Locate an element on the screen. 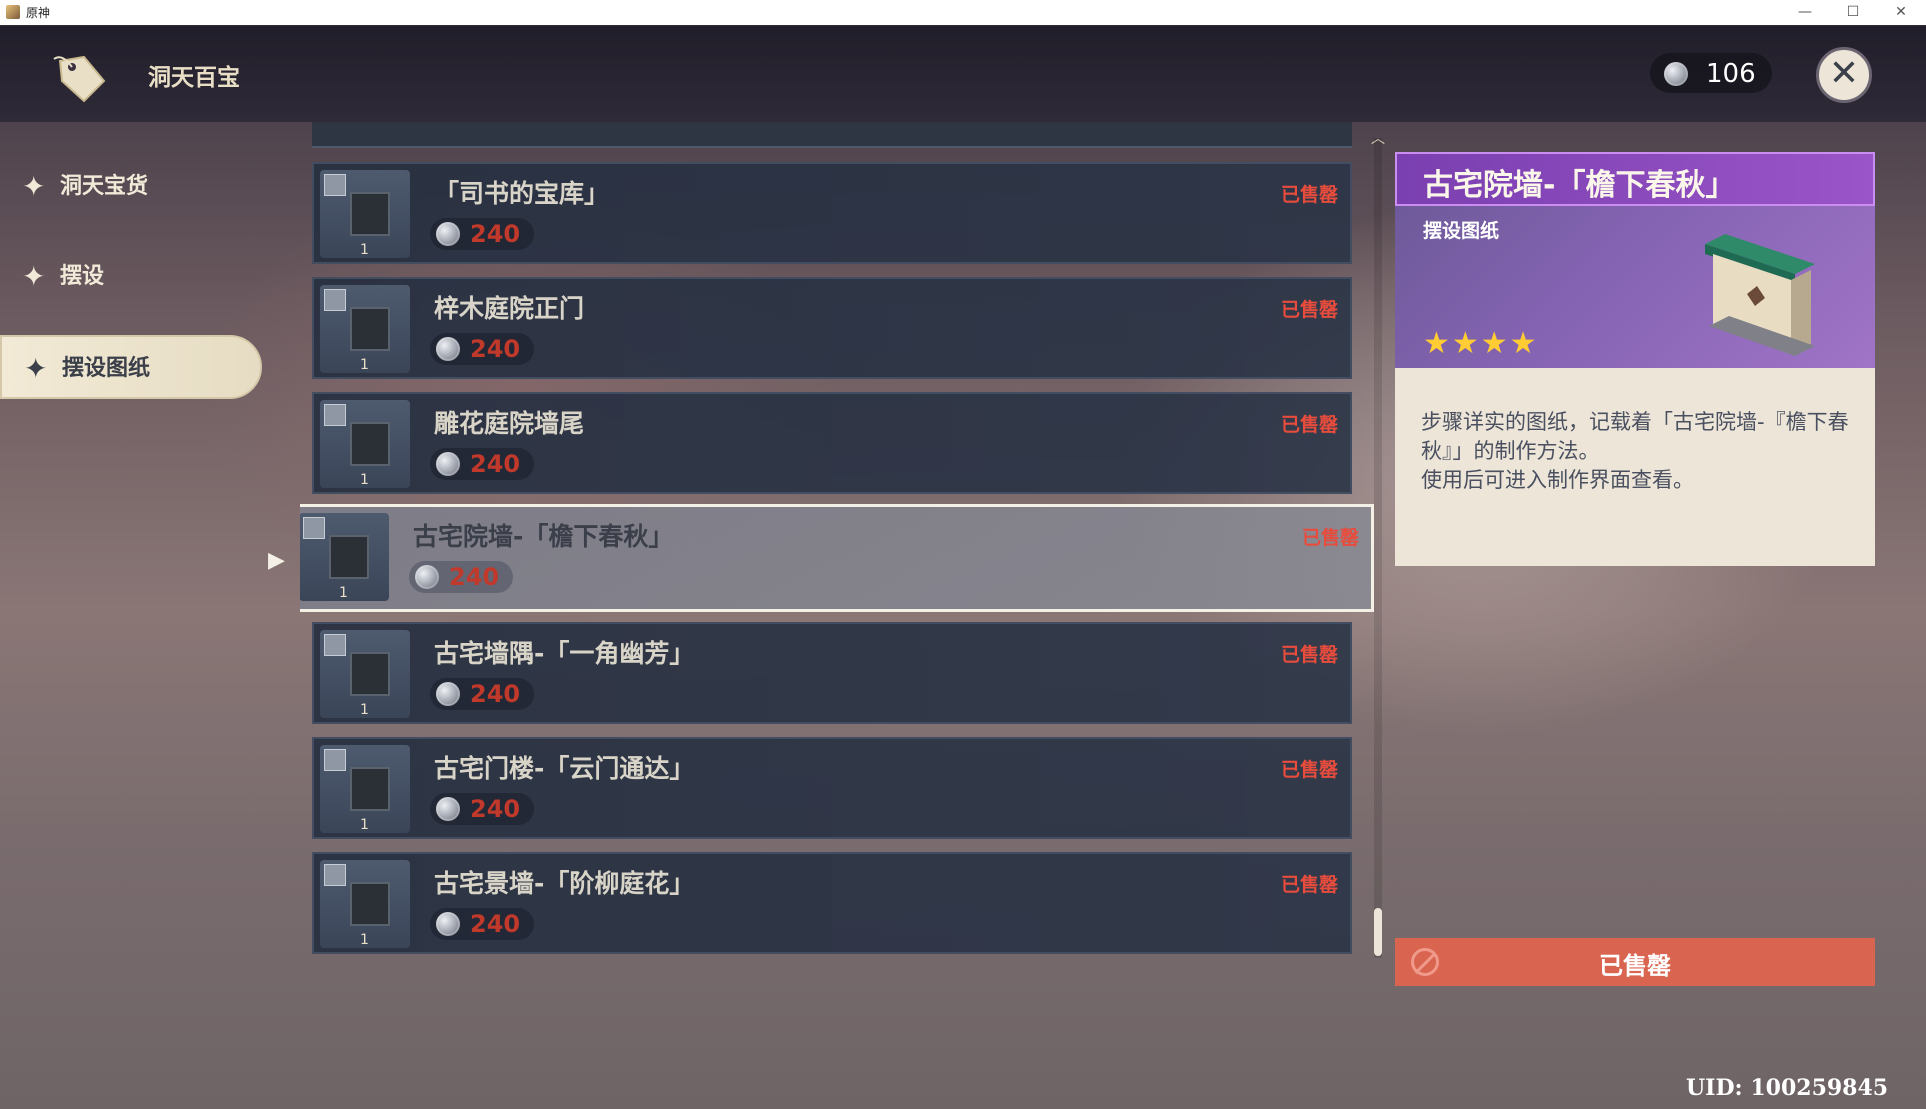  list-item-selected: 1 古宅院墙-「檐下春秋」 240 已售罄 is located at coordinates (837, 558).